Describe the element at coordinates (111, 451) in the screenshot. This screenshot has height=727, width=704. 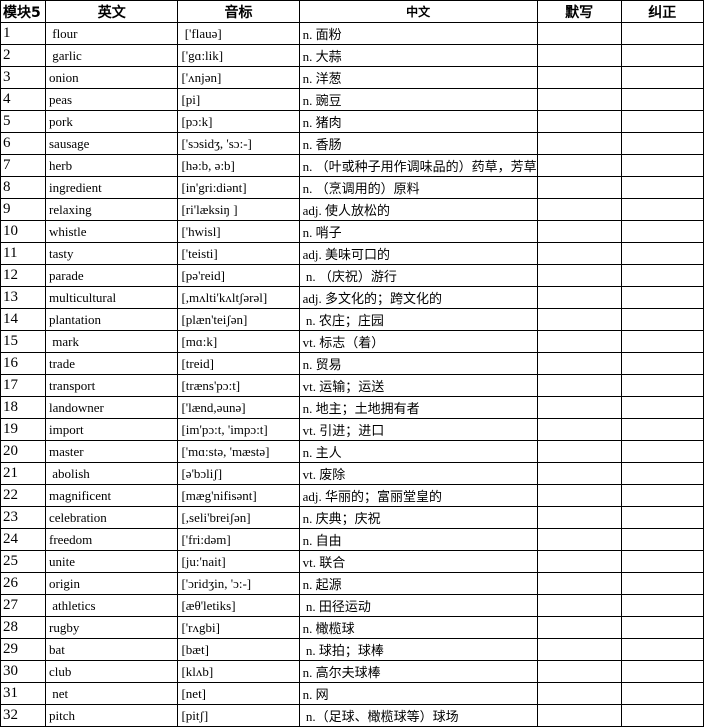
I see `english-cell: master` at that location.